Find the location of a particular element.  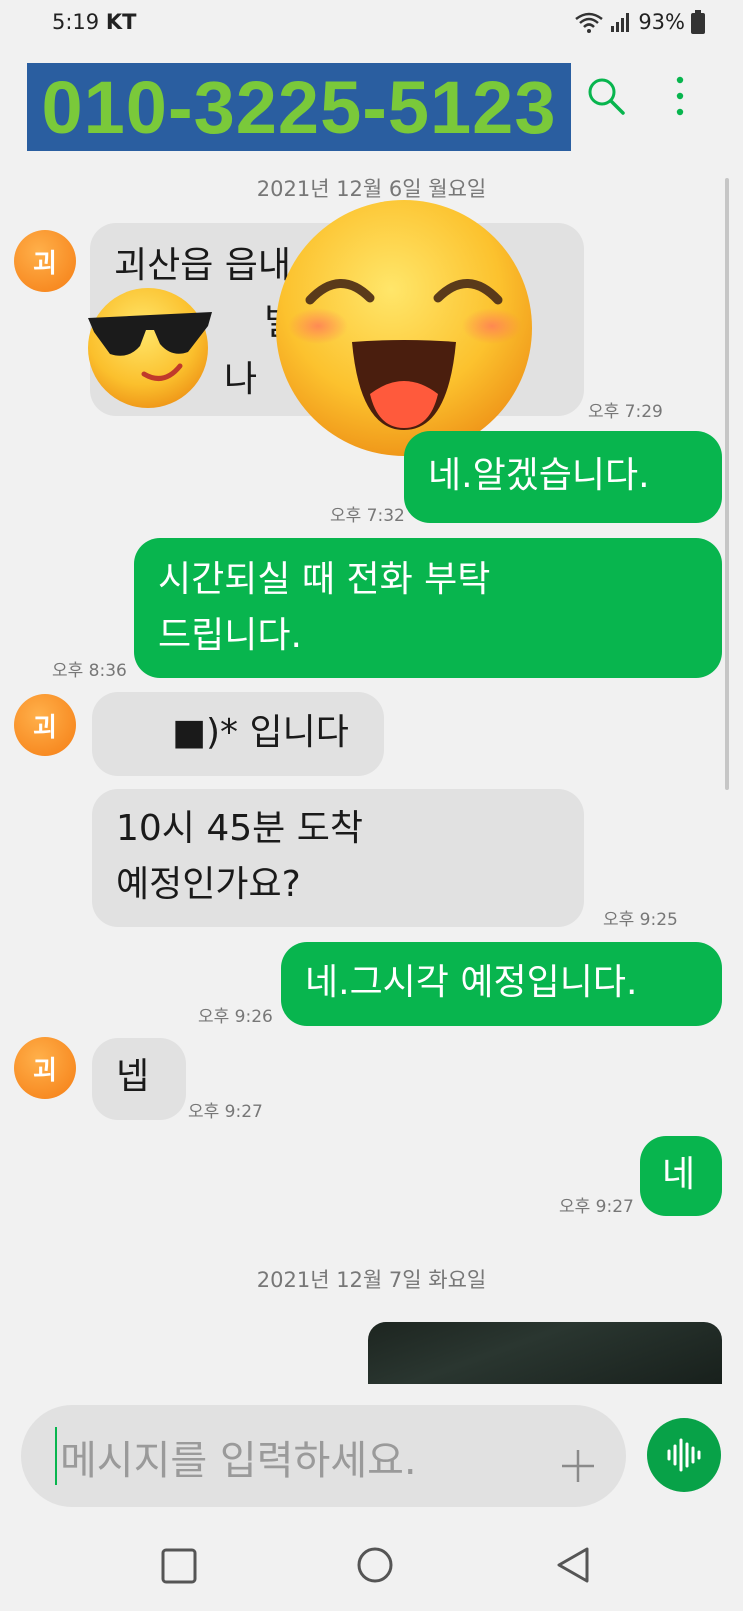

more-options-icon is located at coordinates (680, 96).